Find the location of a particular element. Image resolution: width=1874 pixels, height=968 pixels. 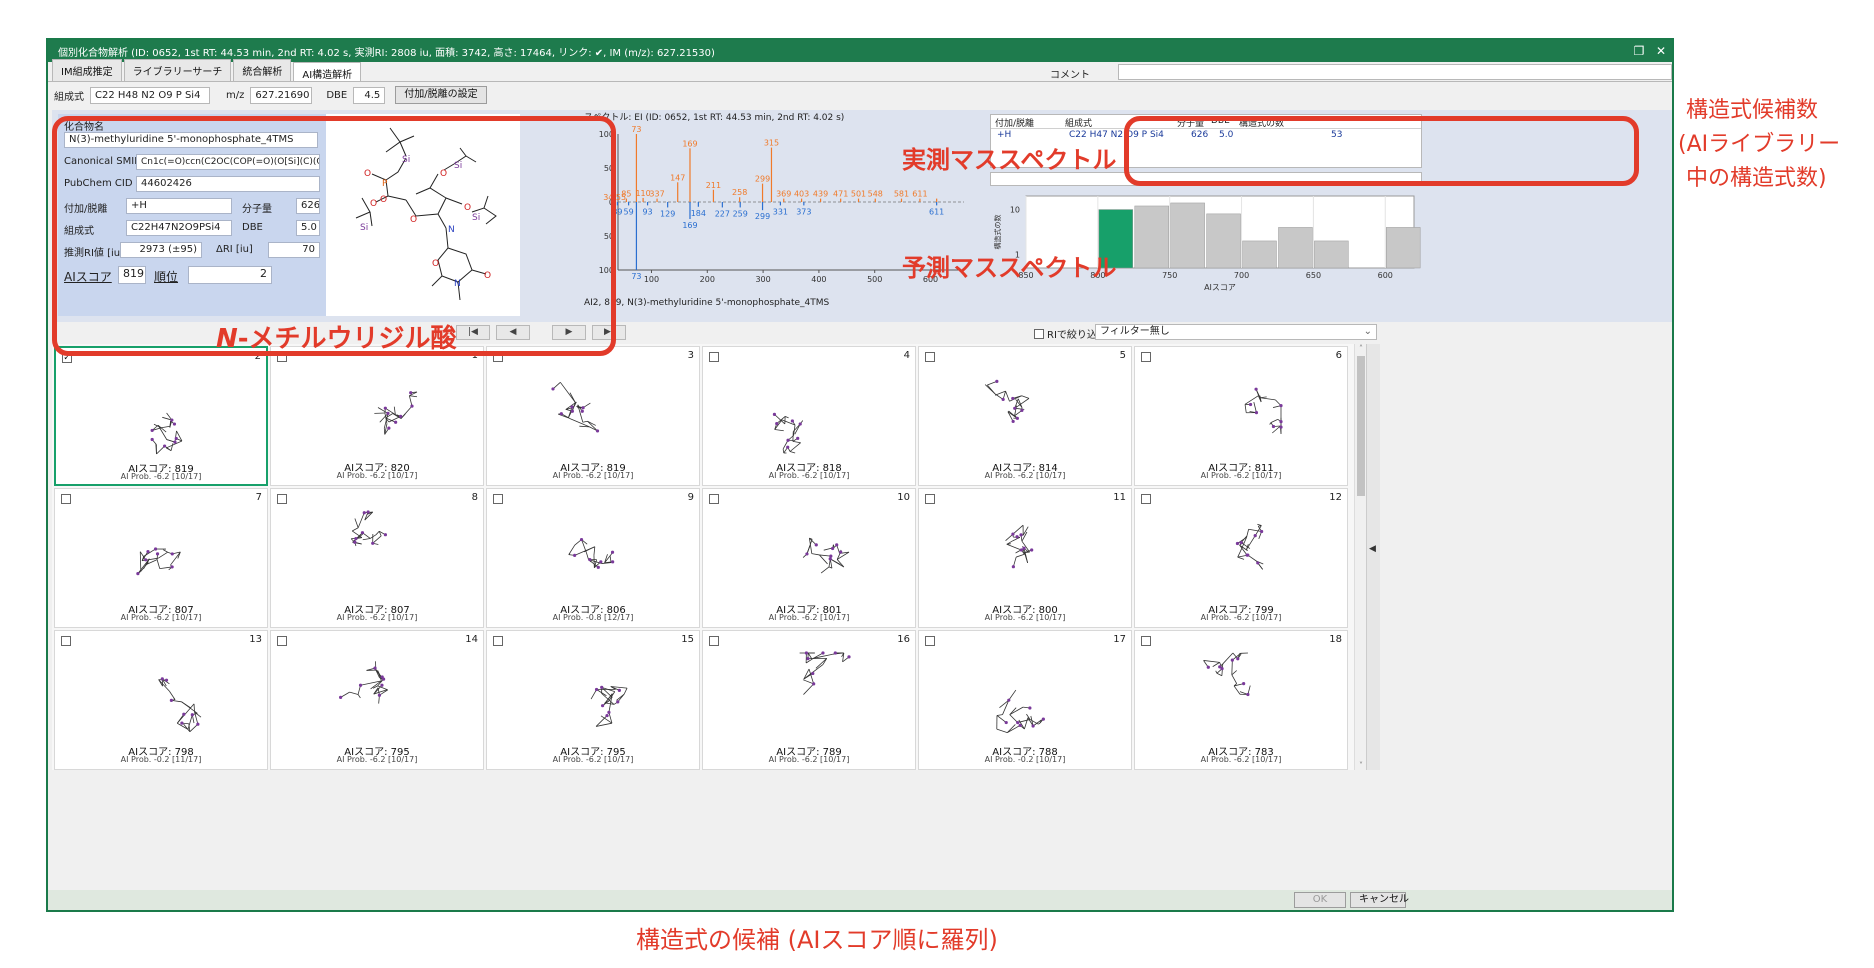

mz-field: 627.21690 is located at coordinates (281, 95).